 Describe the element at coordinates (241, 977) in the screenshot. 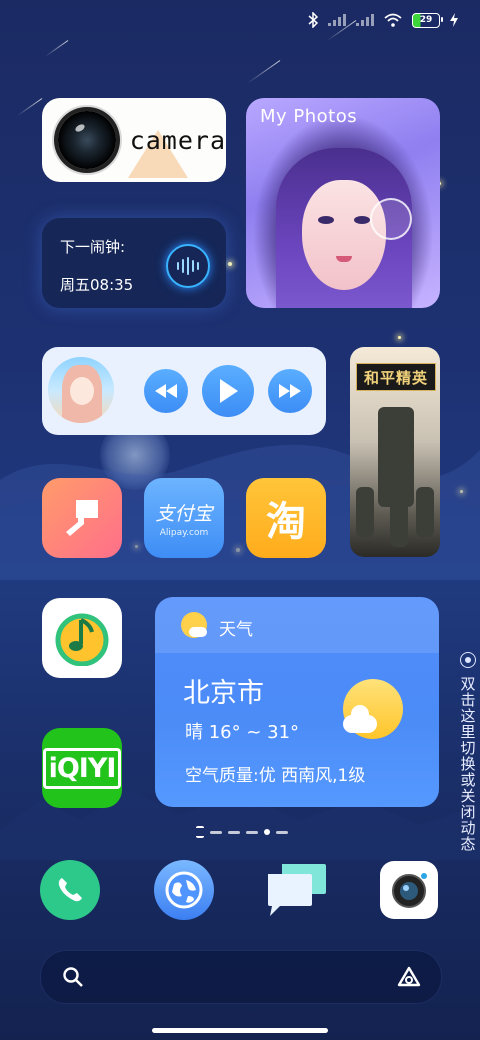

I see `search-bar` at that location.